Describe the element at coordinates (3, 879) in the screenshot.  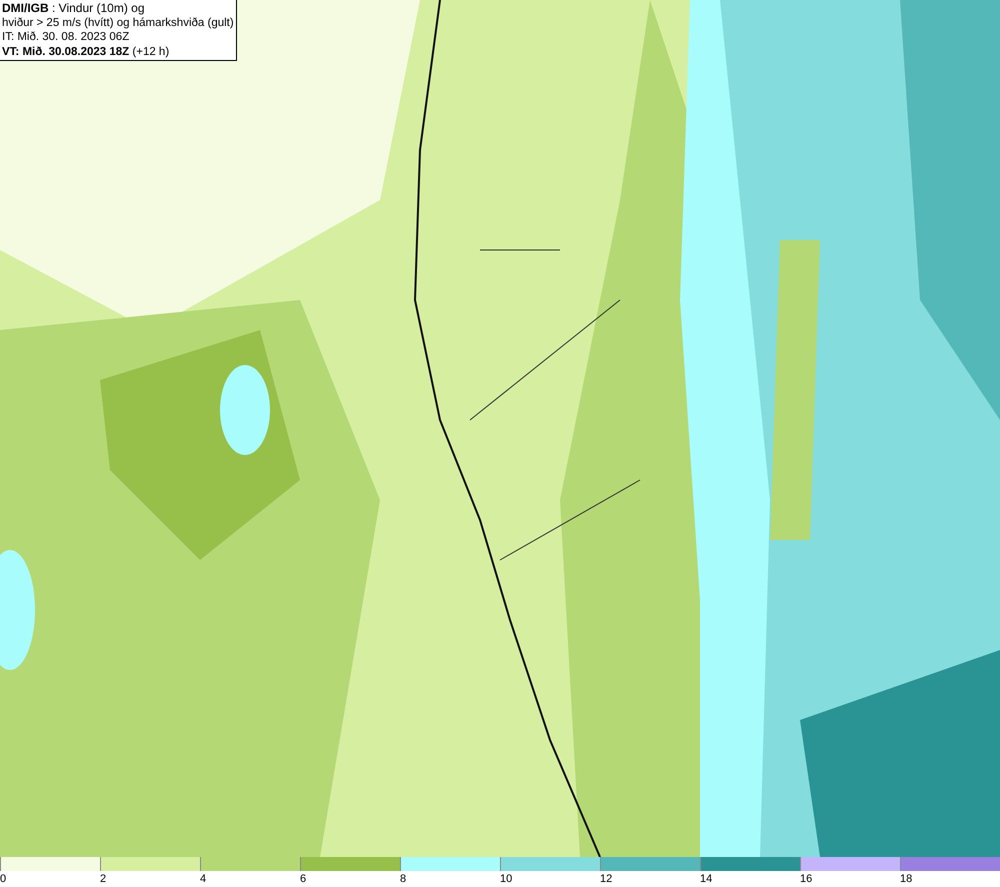
I see `legend-label: 0` at that location.